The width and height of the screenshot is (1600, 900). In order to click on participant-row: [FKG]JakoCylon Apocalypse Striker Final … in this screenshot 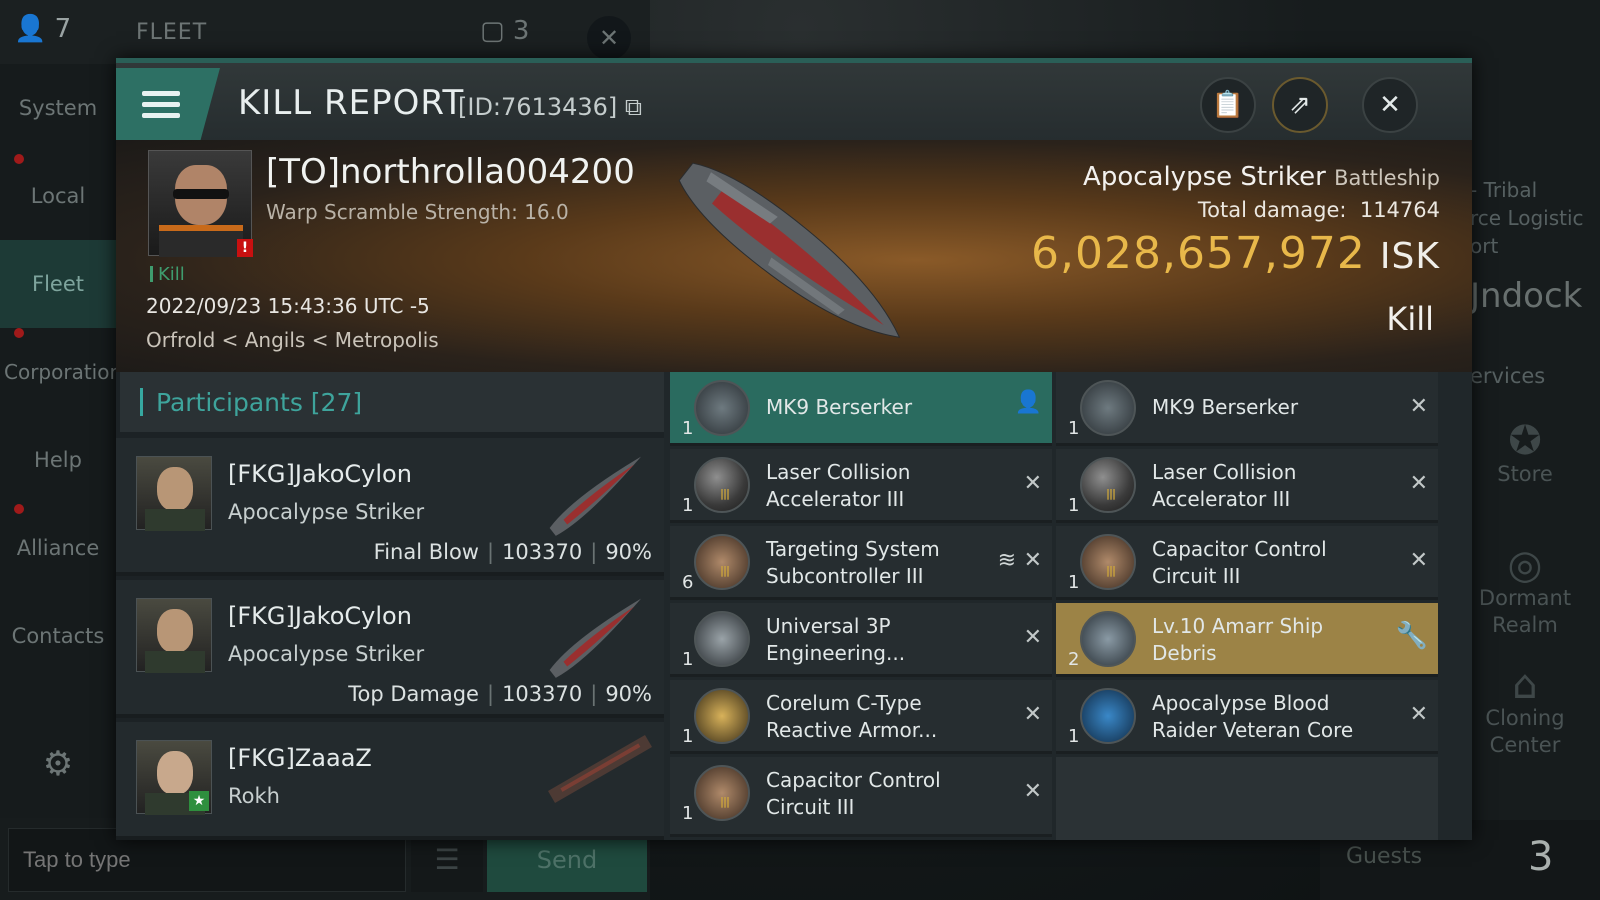, I will do `click(390, 507)`.